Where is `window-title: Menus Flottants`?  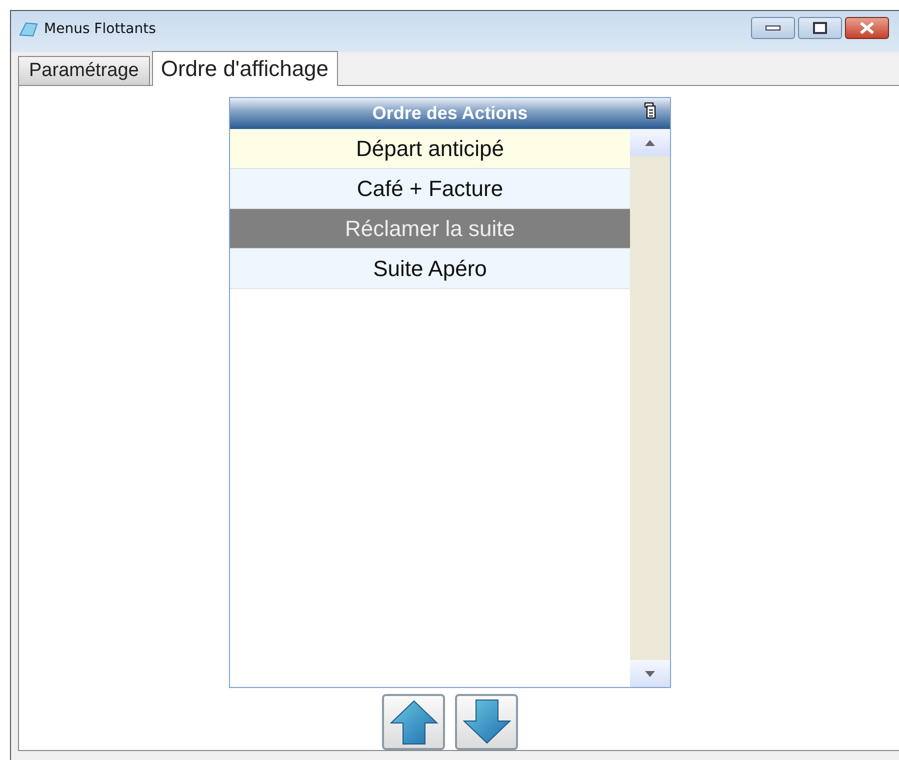
window-title: Menus Flottants is located at coordinates (100, 29).